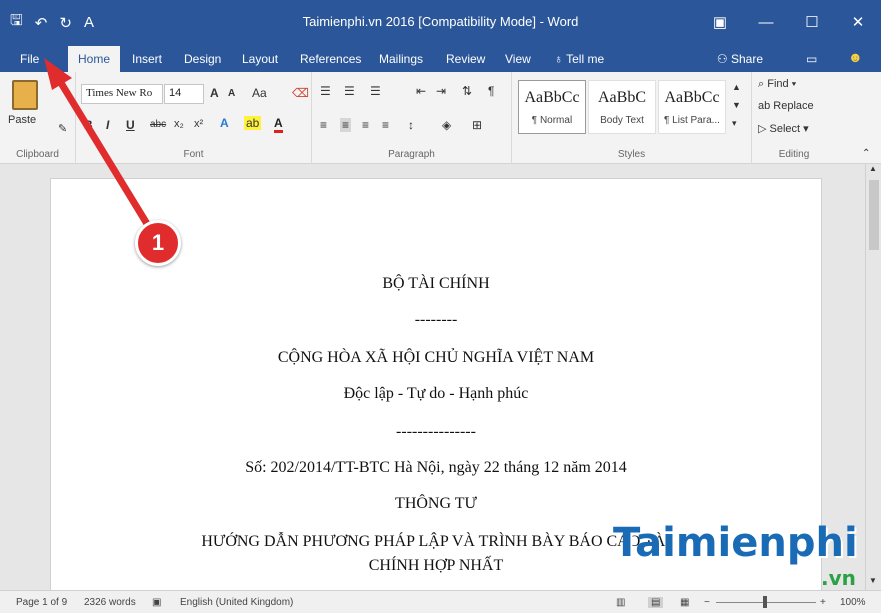  I want to click on format-painter-icon: ✎, so click(62, 128).